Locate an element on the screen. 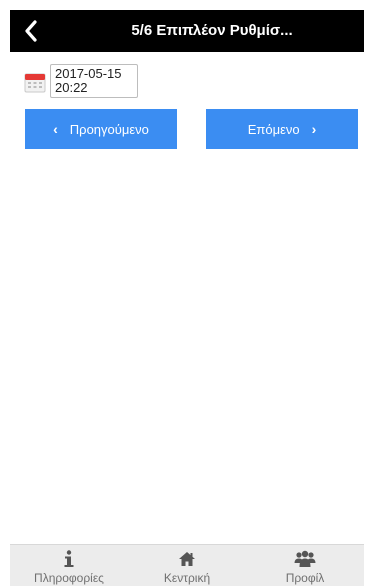 This screenshot has width=365, height=586. tab-home-label: Κεντρική is located at coordinates (187, 578).